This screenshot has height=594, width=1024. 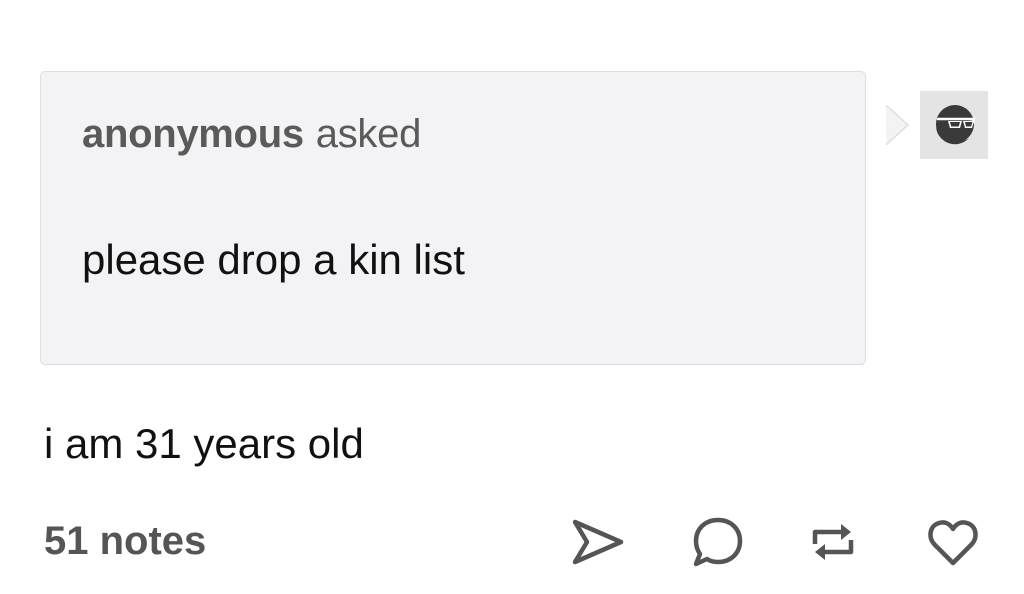 I want to click on share-button, so click(x=597, y=542).